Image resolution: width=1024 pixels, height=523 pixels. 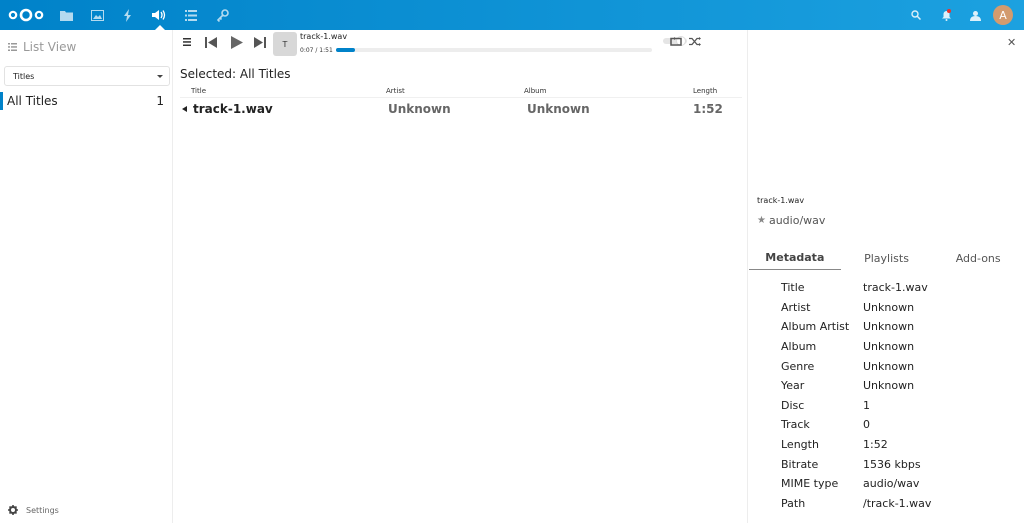 I want to click on list-view-icon, so click(x=12, y=47).